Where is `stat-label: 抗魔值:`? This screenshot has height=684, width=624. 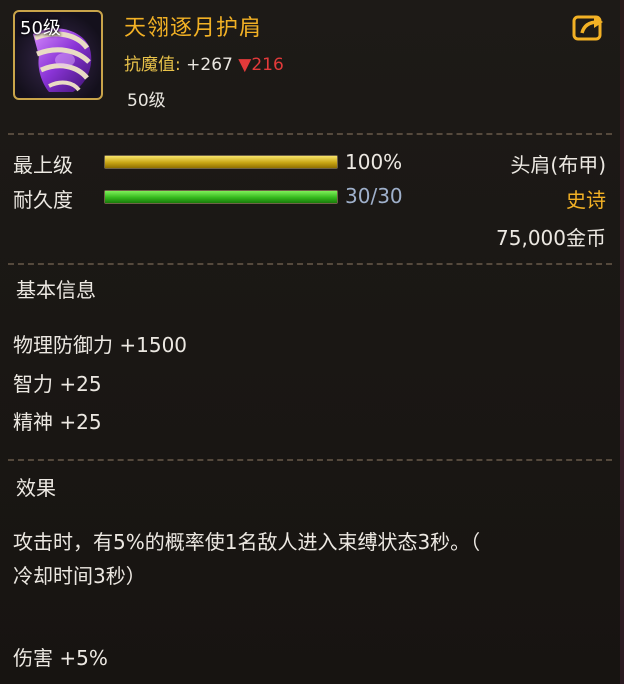 stat-label: 抗魔值: is located at coordinates (152, 65).